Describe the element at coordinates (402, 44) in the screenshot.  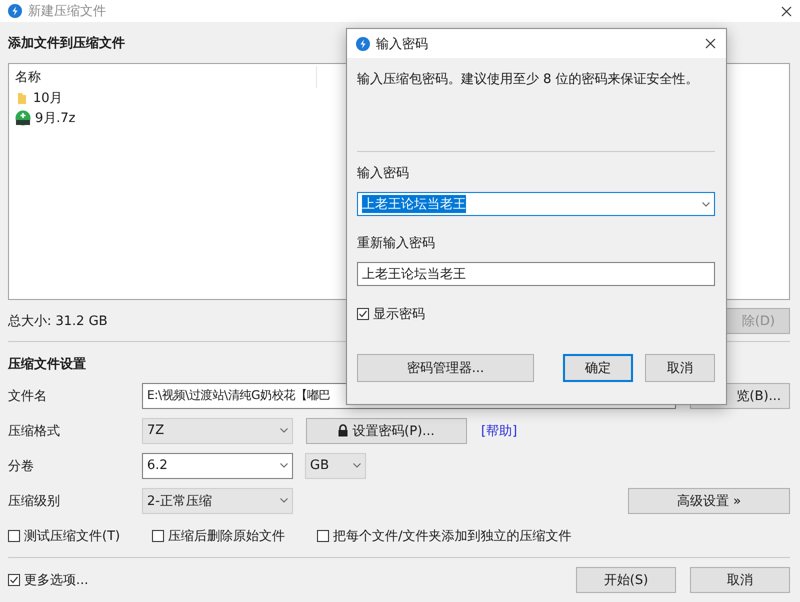
I see `dialog-title: 输入密码` at that location.